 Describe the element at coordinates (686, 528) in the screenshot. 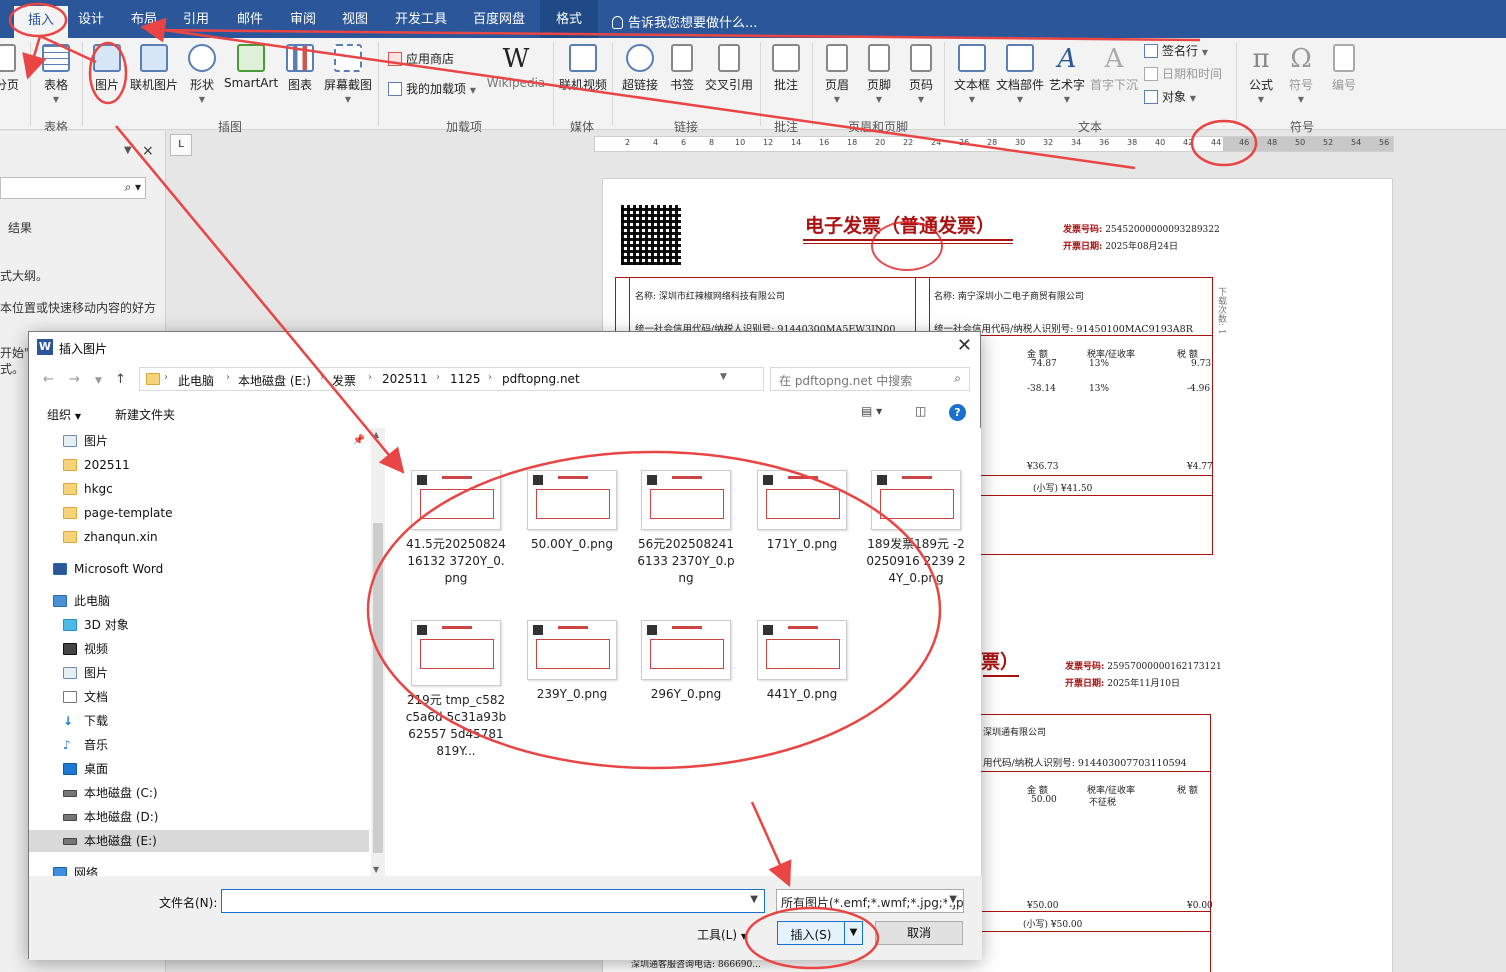

I see `file-item: 56元2025082416133 2370Y_0.png` at that location.